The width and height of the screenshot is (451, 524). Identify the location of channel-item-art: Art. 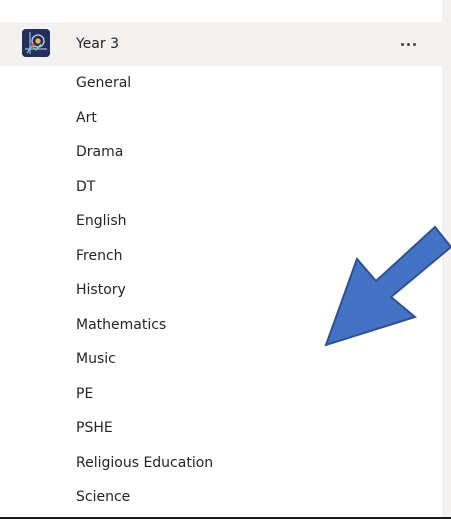
(221, 118).